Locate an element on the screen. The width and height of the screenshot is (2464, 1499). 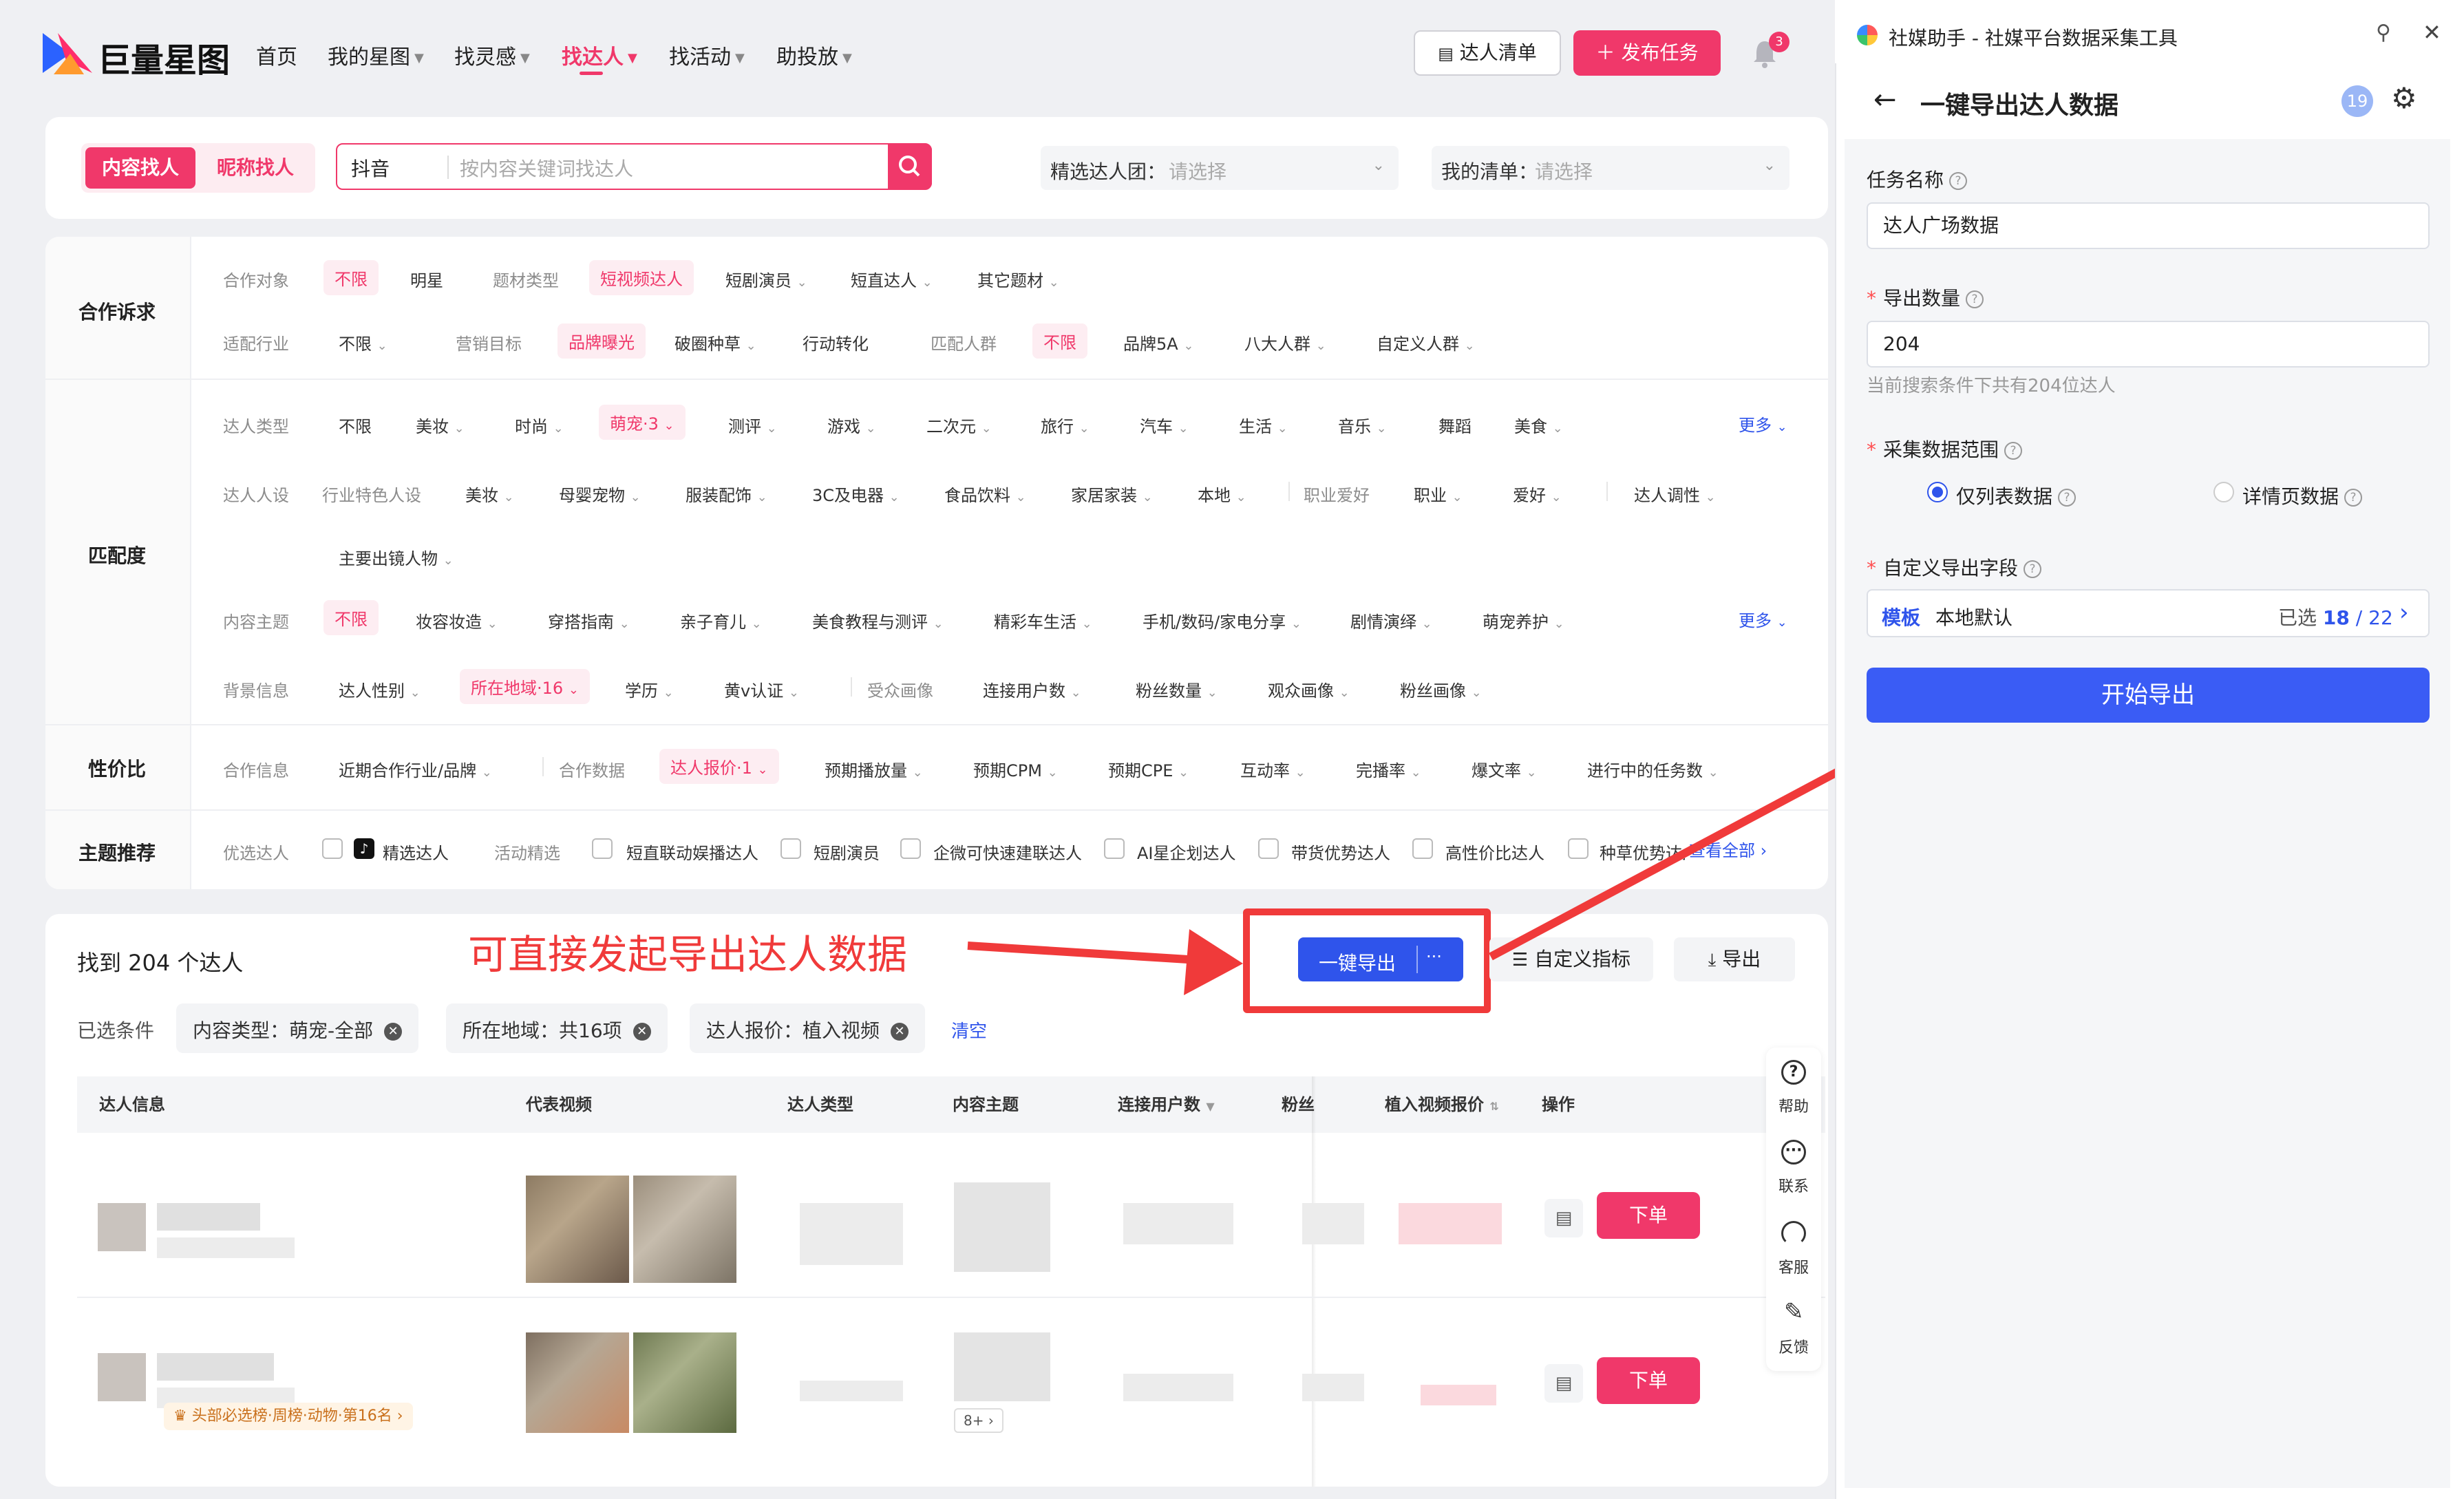
selected-prefix: 已选 is located at coordinates (2297, 618).